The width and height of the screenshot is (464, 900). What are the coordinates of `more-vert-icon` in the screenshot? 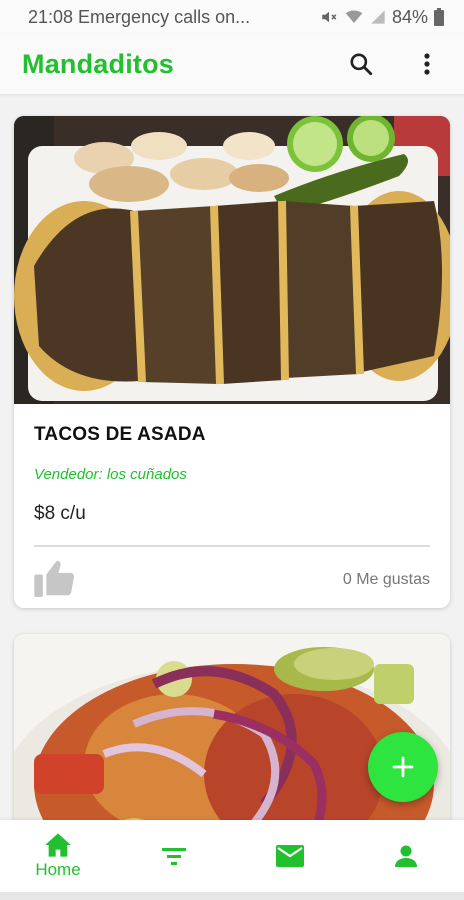 It's located at (427, 64).